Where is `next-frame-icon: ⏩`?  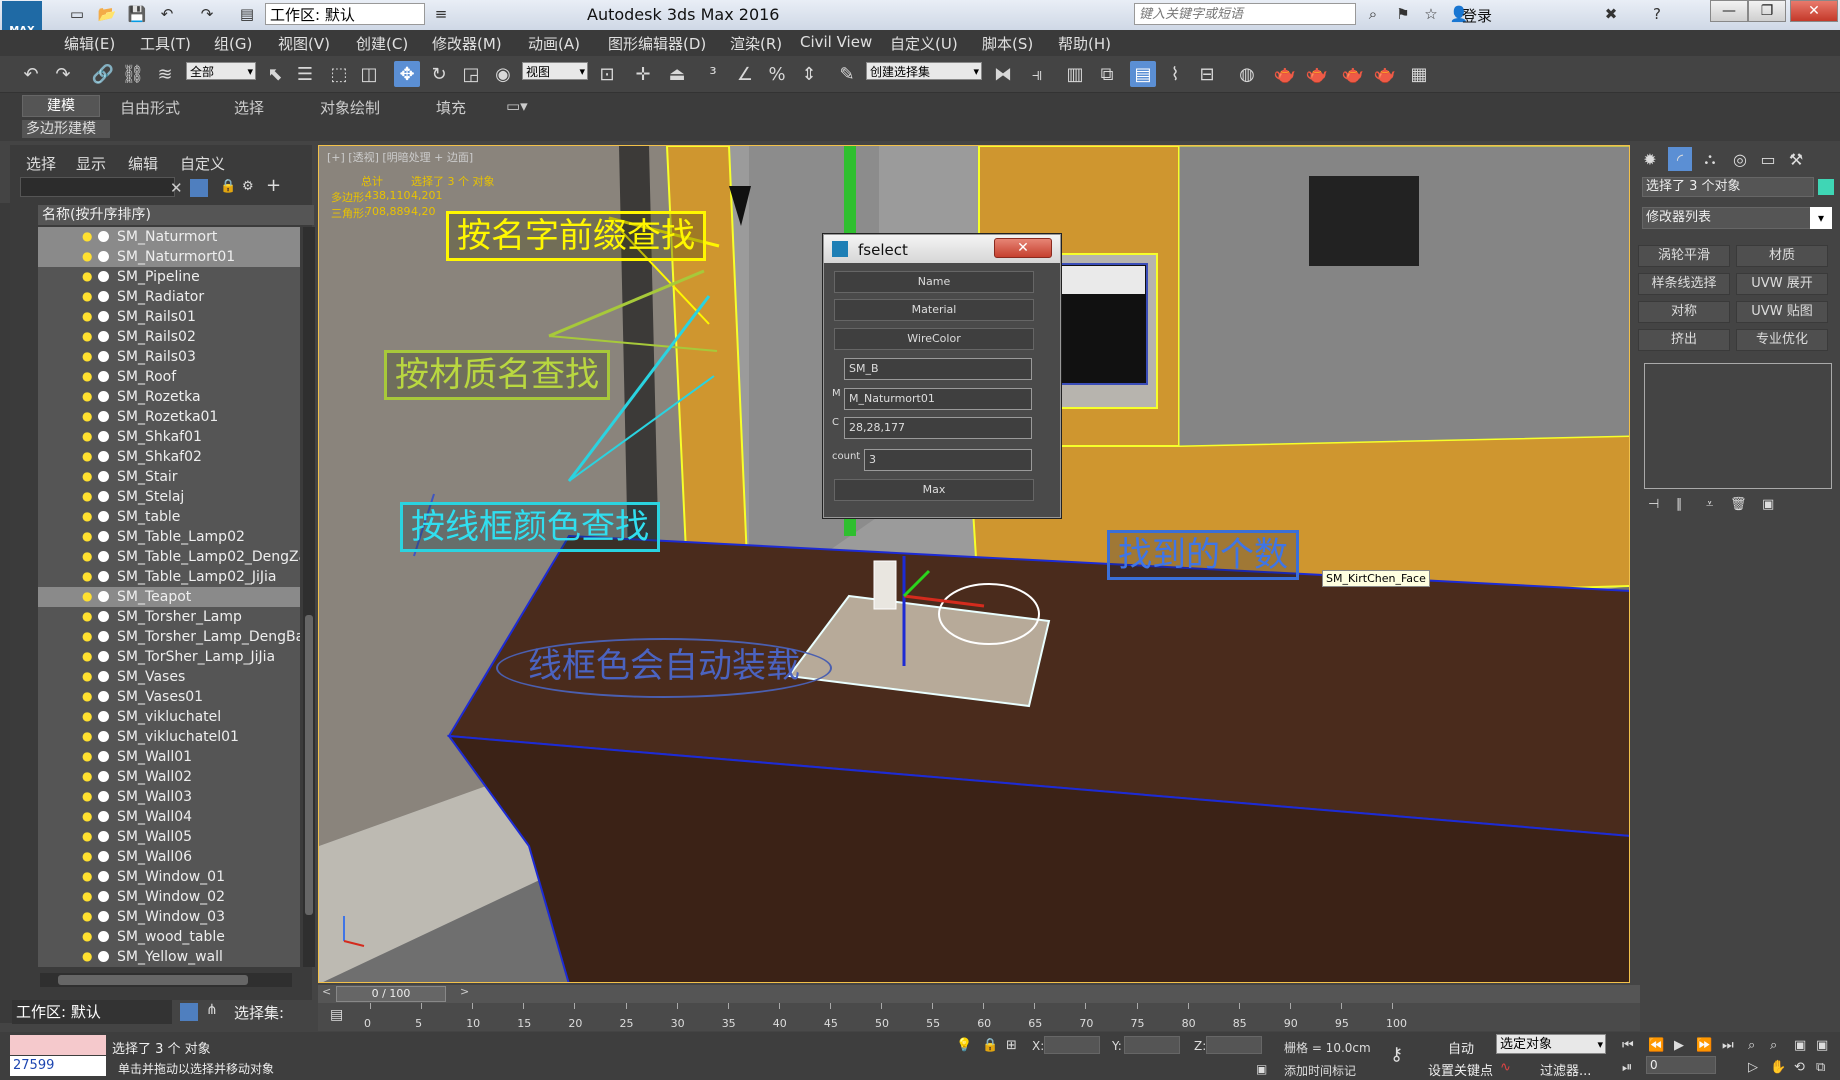 next-frame-icon: ⏩ is located at coordinates (1704, 1045).